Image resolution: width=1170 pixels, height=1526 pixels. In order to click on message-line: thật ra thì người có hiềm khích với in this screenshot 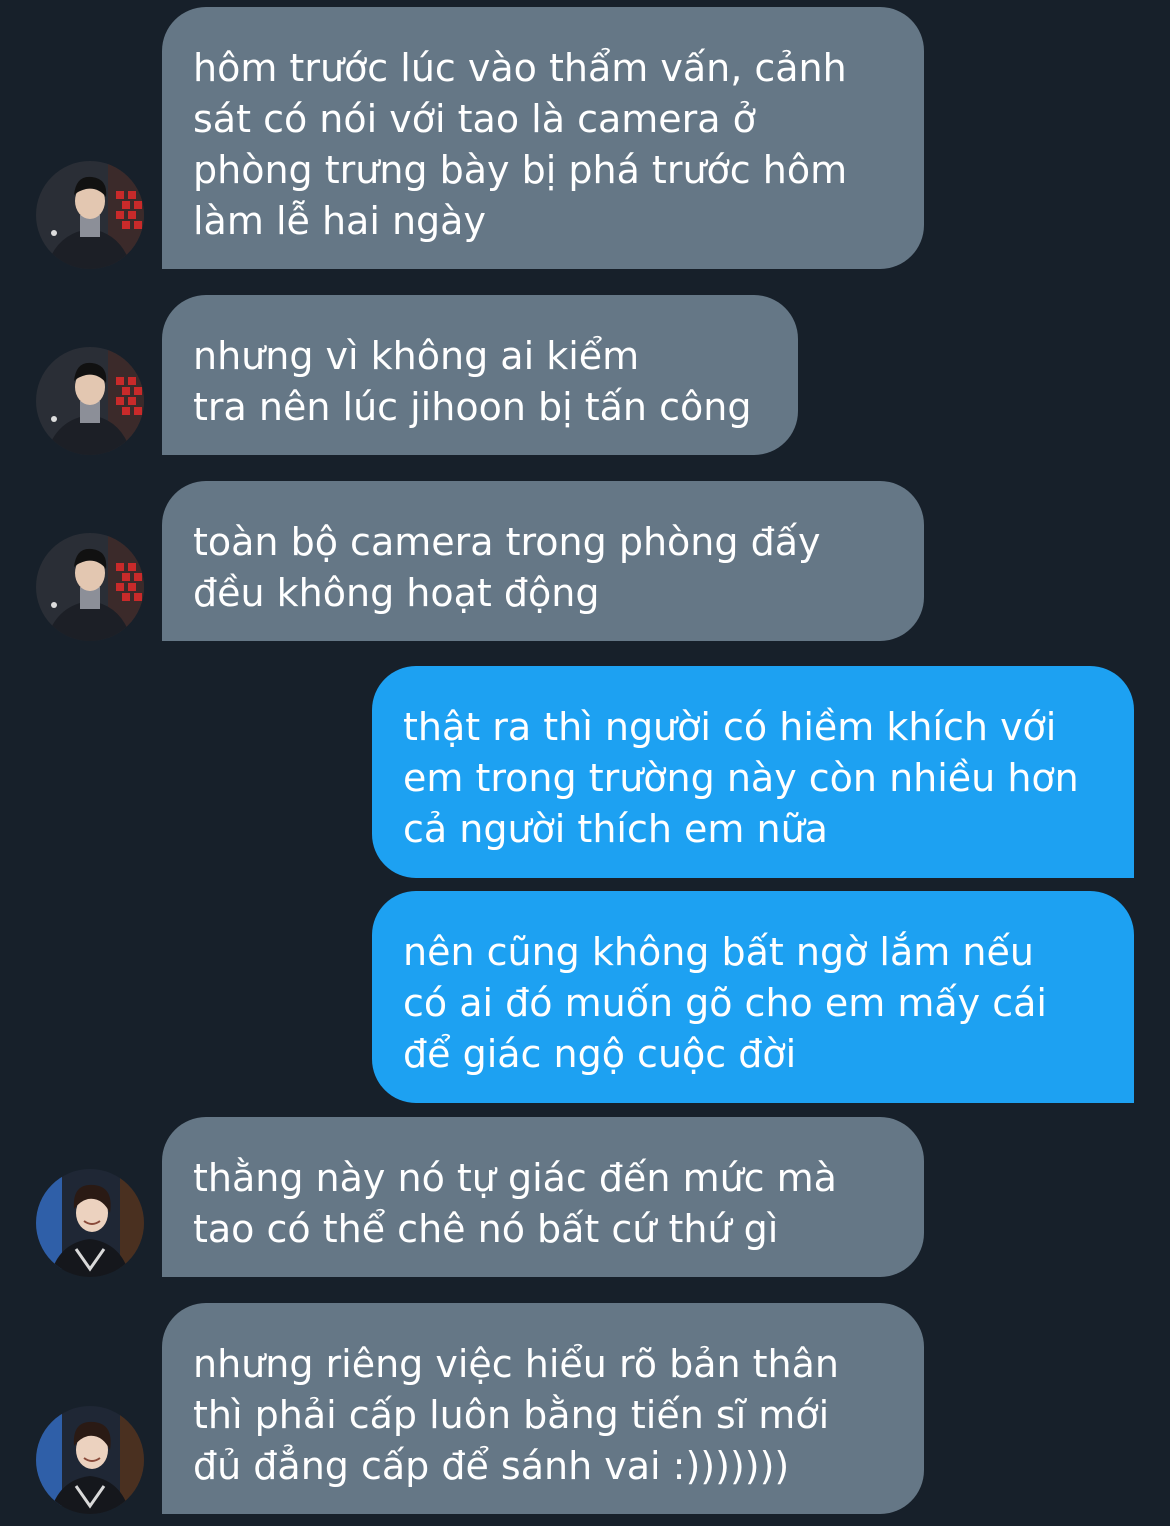, I will do `click(730, 727)`.